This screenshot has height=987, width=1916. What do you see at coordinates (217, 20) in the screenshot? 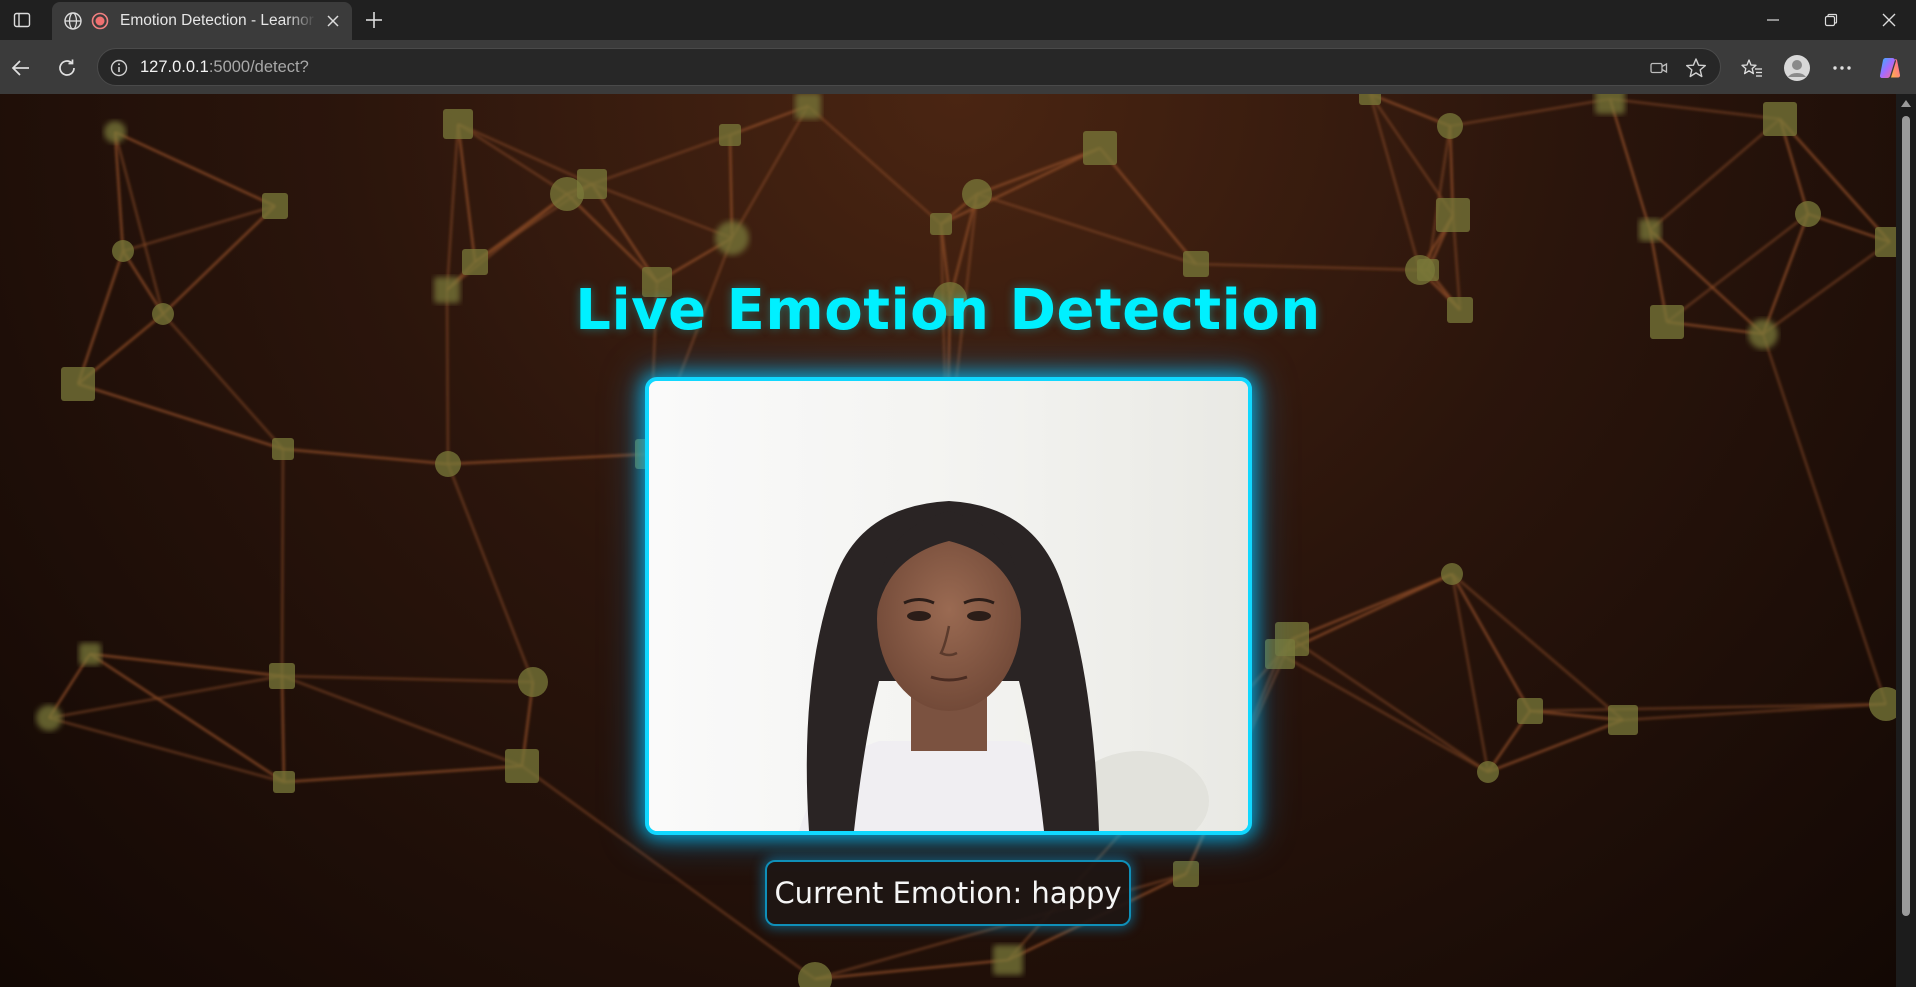
I see `tab-title: Emotion Detection - Learnor` at bounding box center [217, 20].